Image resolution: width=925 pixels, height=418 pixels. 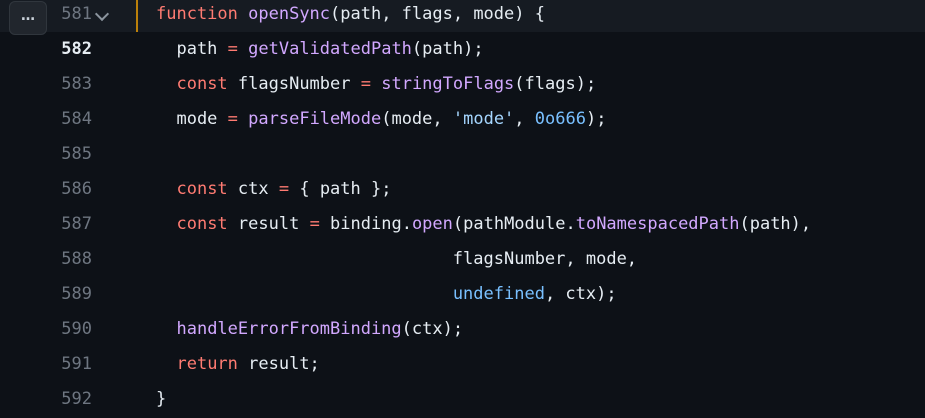 I want to click on code-line: 585, so click(x=462, y=154).